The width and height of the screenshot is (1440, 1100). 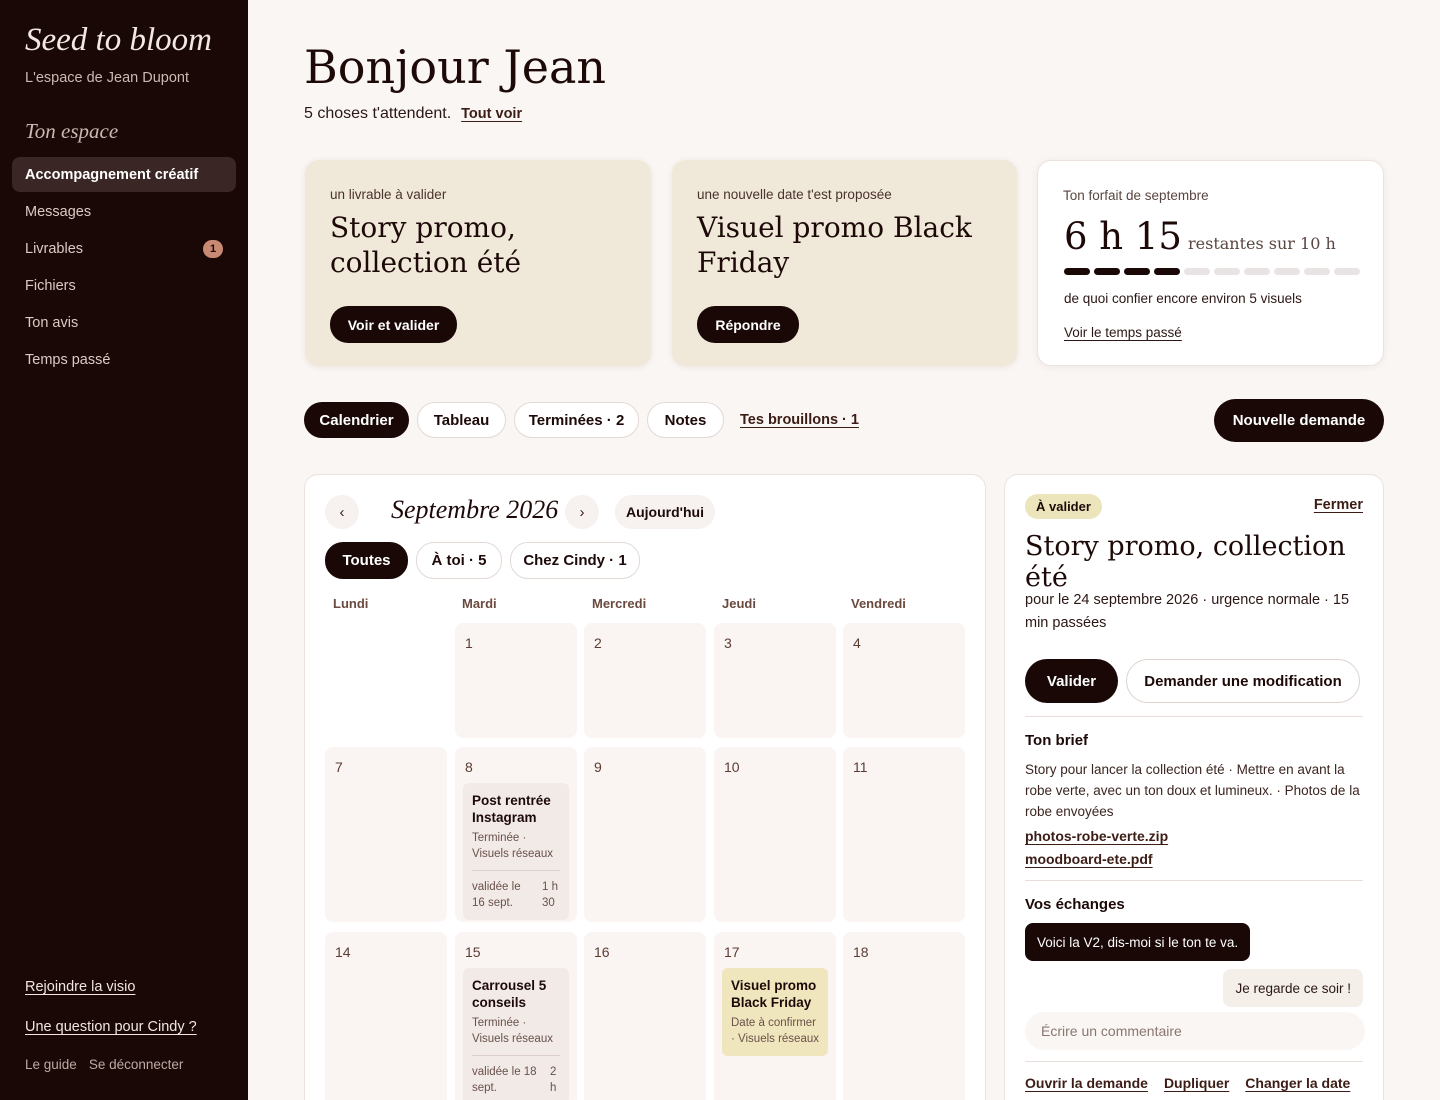 What do you see at coordinates (136, 1064) in the screenshot?
I see `logout-link: Se déconnecter` at bounding box center [136, 1064].